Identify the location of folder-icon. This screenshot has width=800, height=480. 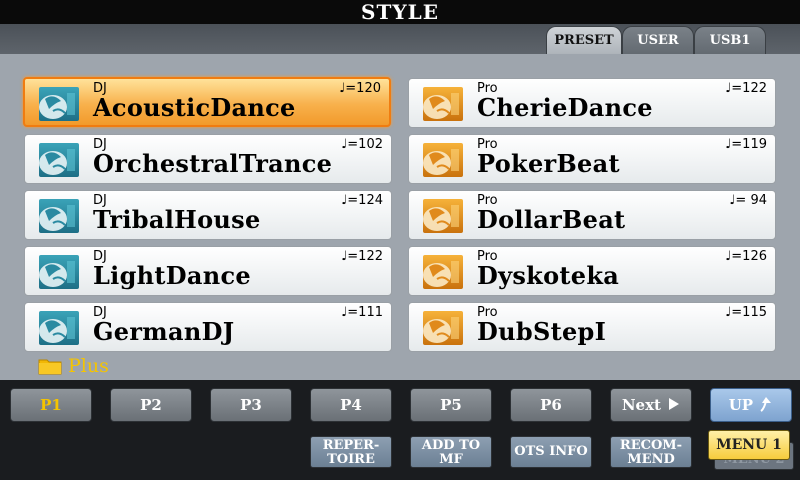
(50, 367).